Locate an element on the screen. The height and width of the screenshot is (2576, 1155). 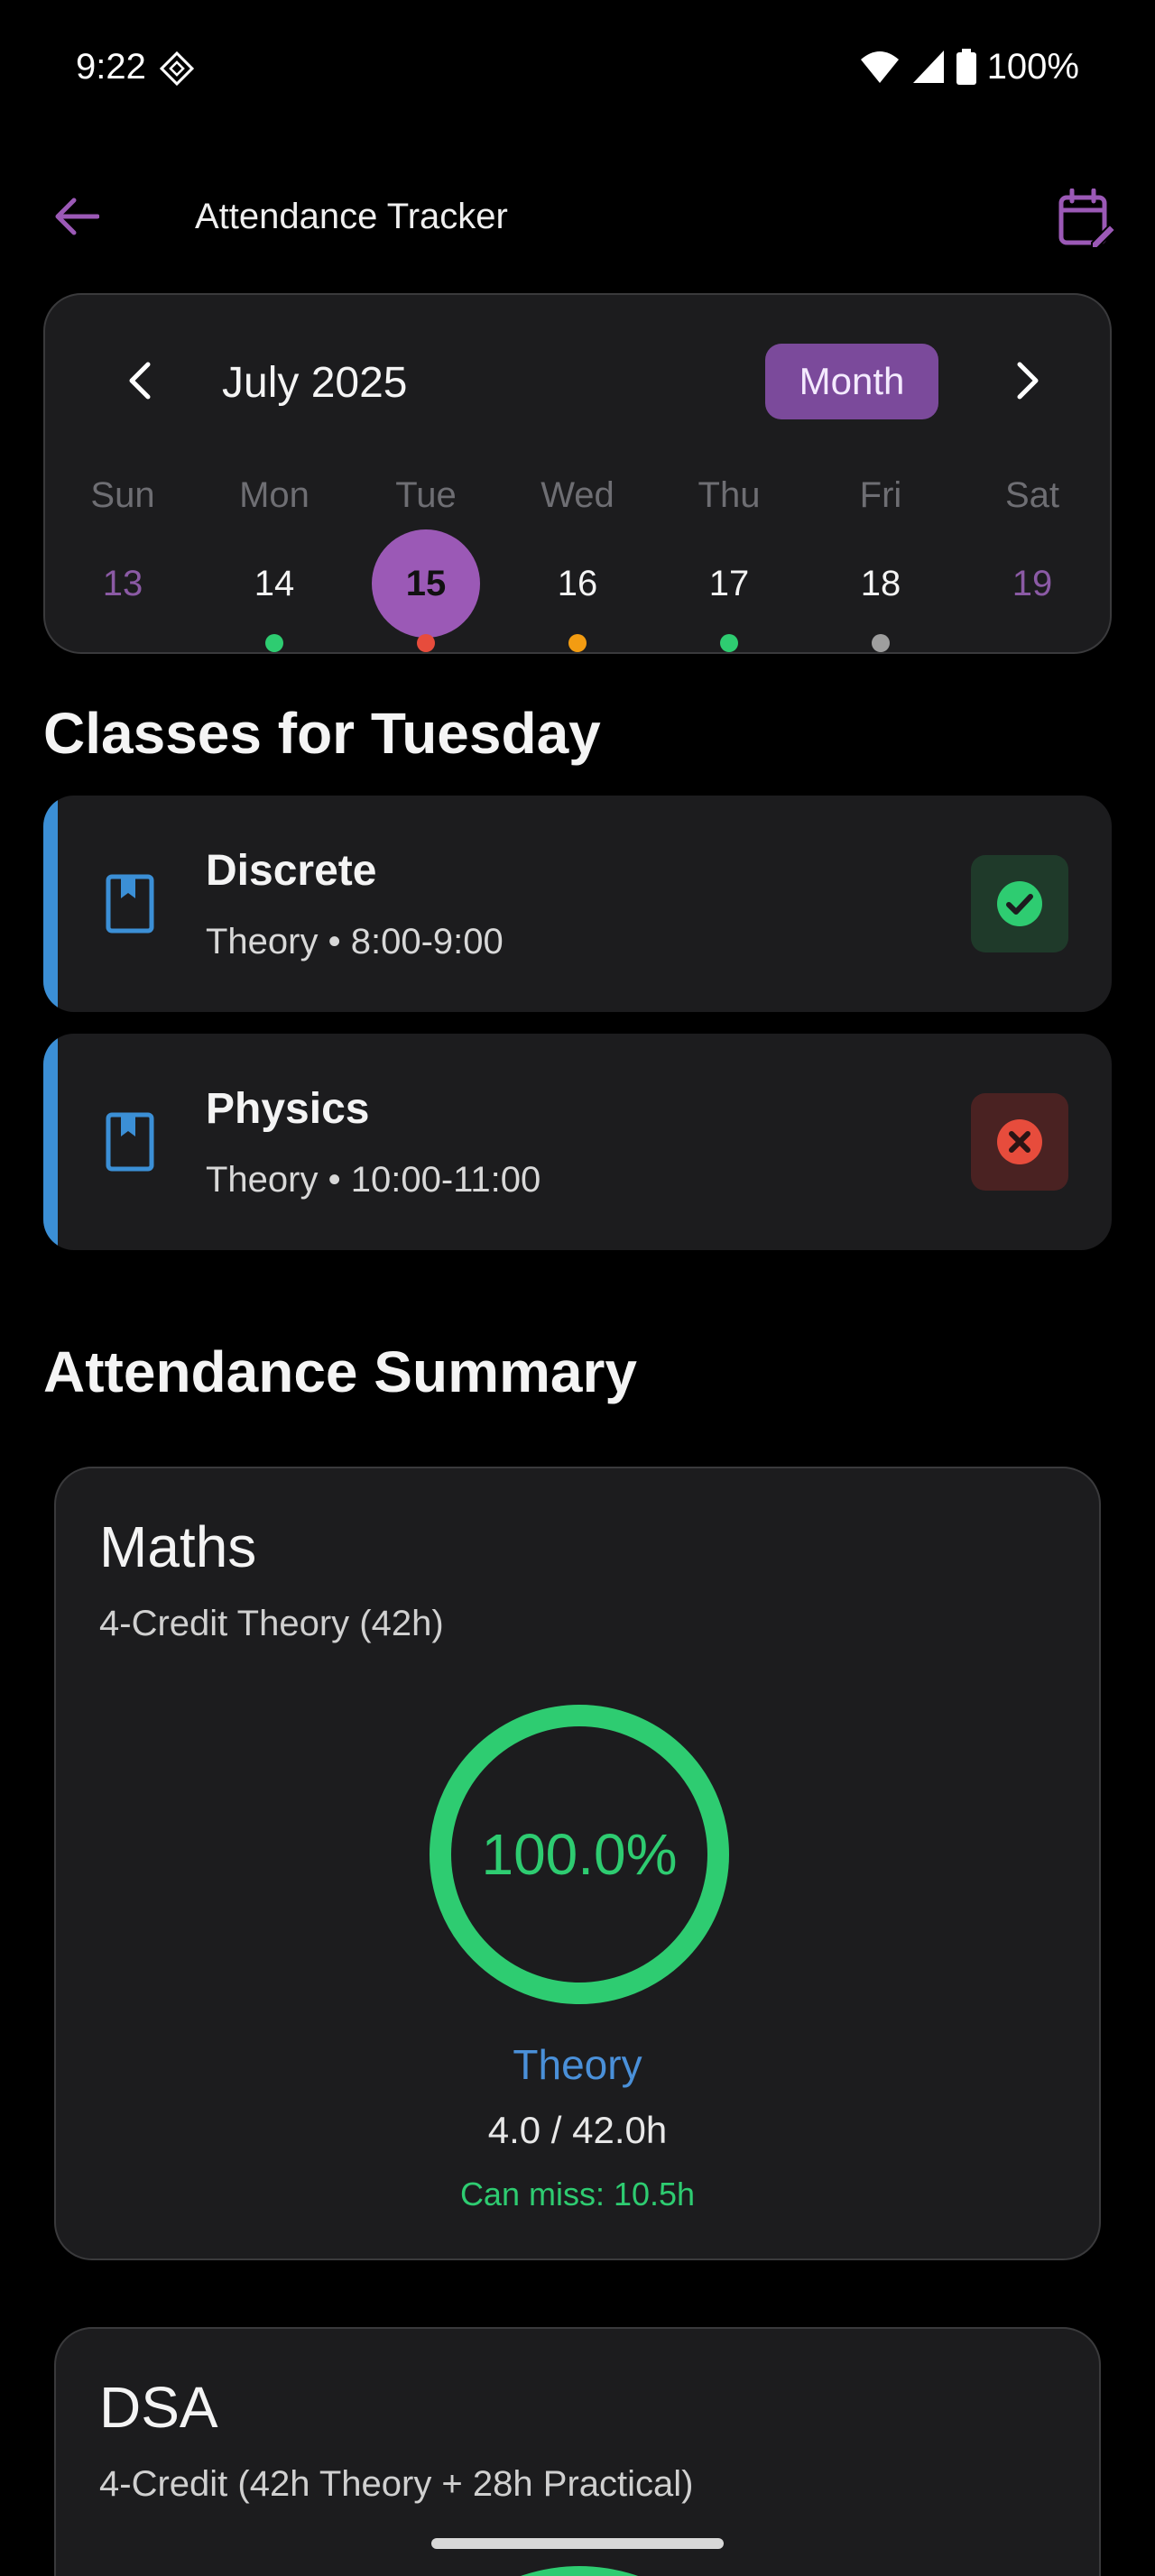
month-view-button: Month is located at coordinates (851, 381).